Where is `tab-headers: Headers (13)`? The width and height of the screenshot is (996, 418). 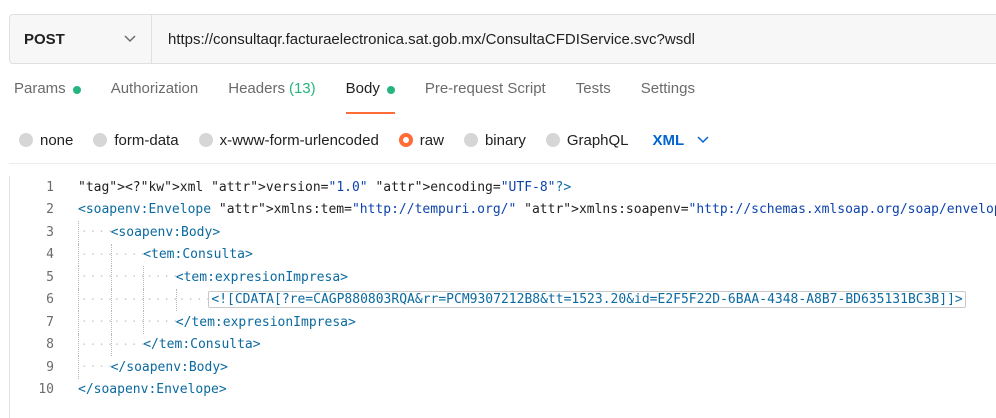
tab-headers: Headers (13) is located at coordinates (271, 97).